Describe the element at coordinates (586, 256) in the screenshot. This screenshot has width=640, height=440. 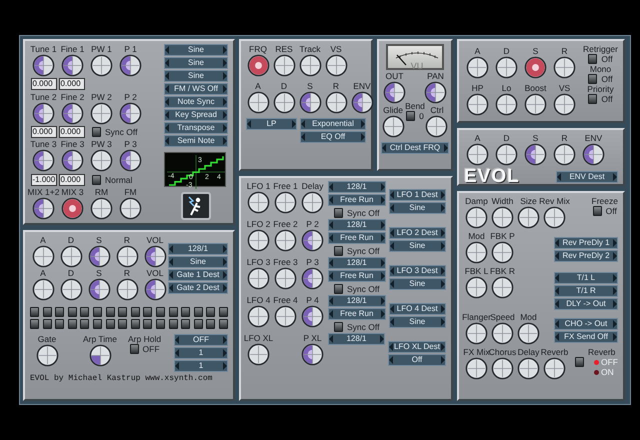
I see `selector-button: Rev PreDly 2` at that location.